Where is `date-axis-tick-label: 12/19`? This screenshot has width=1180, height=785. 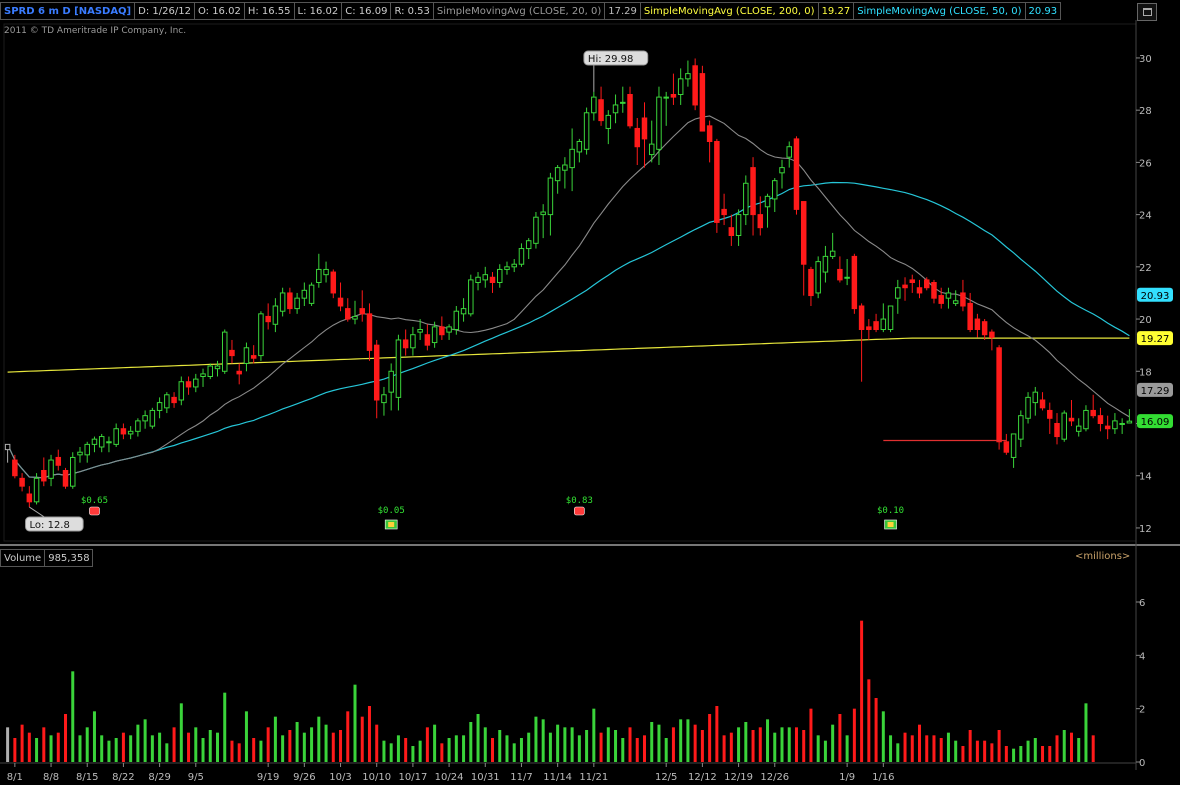
date-axis-tick-label: 12/19 is located at coordinates (738, 777).